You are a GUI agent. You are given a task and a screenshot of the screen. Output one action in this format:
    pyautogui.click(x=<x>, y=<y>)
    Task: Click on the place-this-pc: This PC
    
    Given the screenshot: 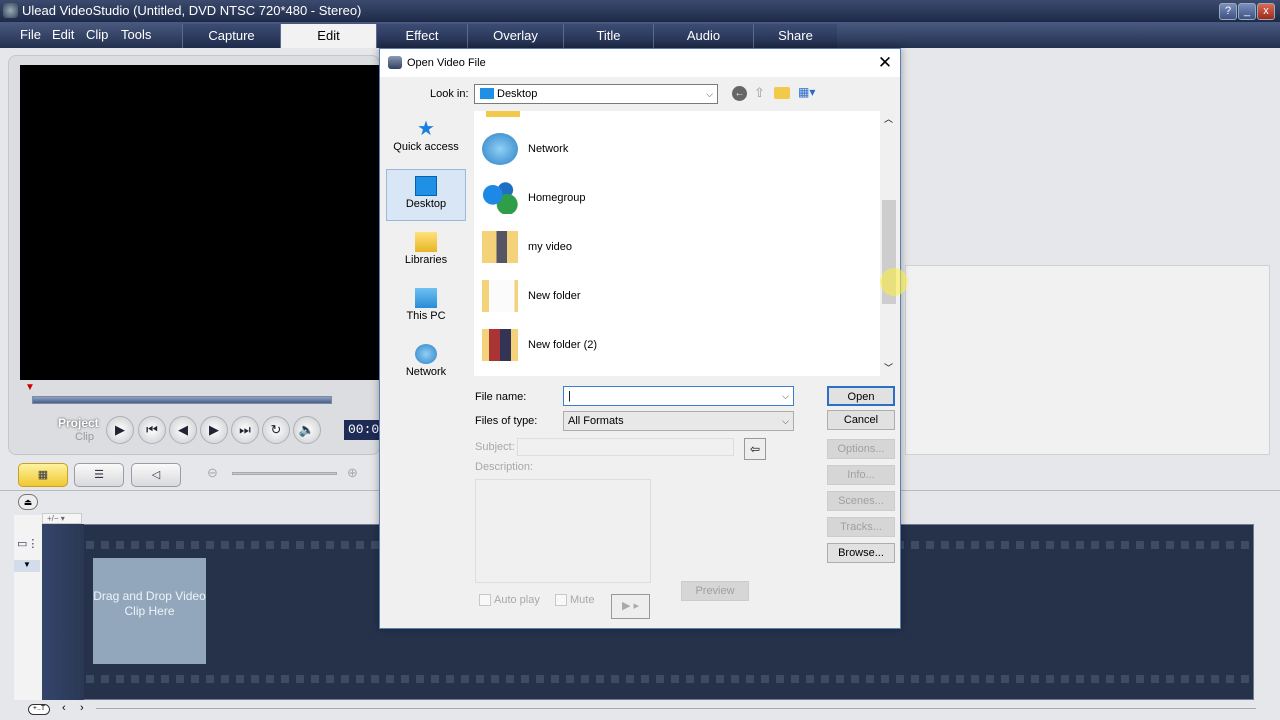 What is the action you would take?
    pyautogui.click(x=426, y=308)
    